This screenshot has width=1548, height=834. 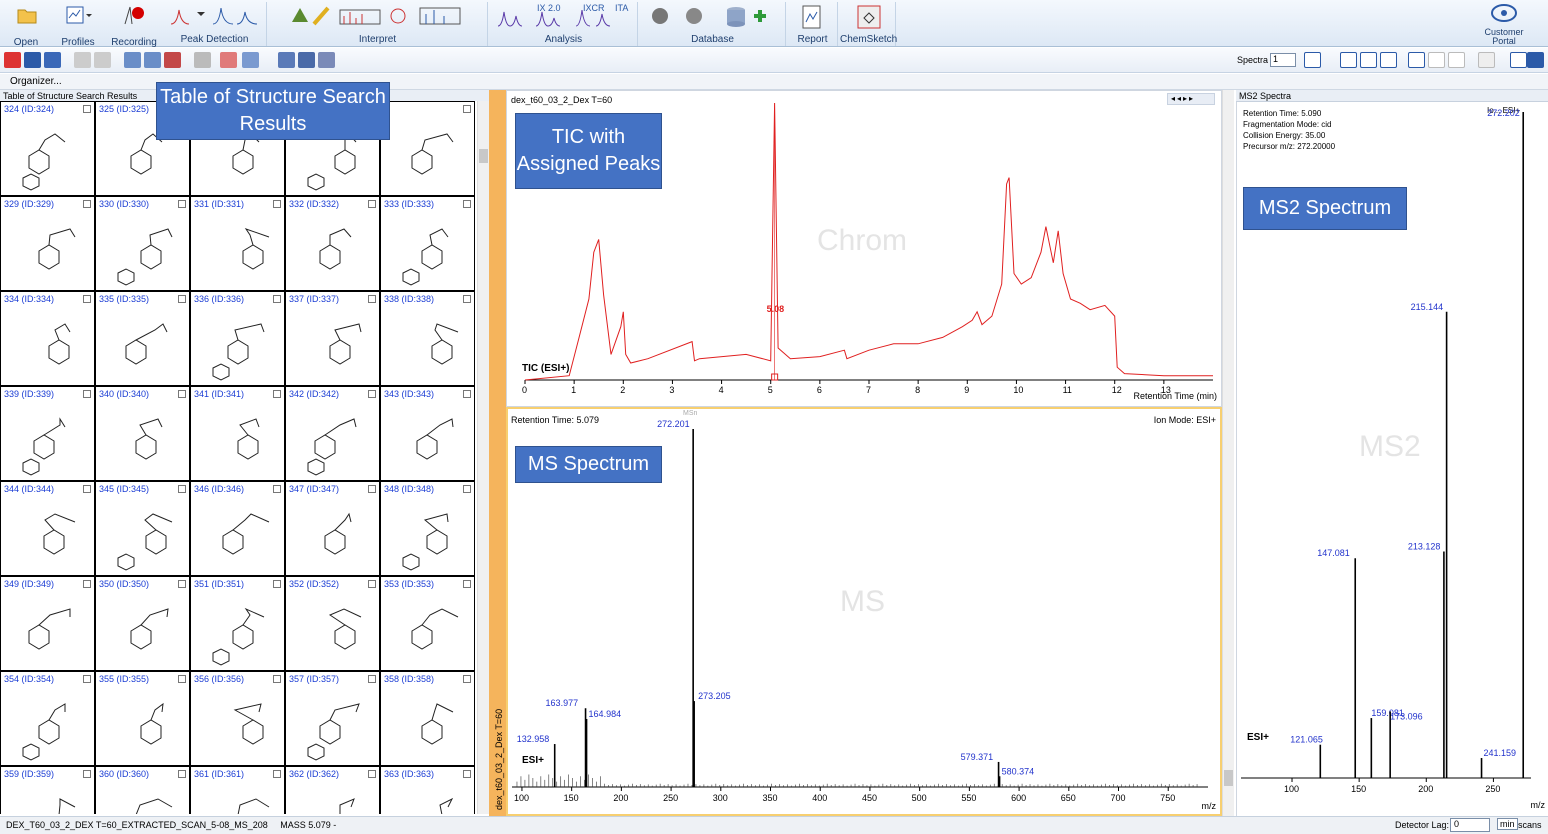 I want to click on database-group: Database, so click(x=713, y=24).